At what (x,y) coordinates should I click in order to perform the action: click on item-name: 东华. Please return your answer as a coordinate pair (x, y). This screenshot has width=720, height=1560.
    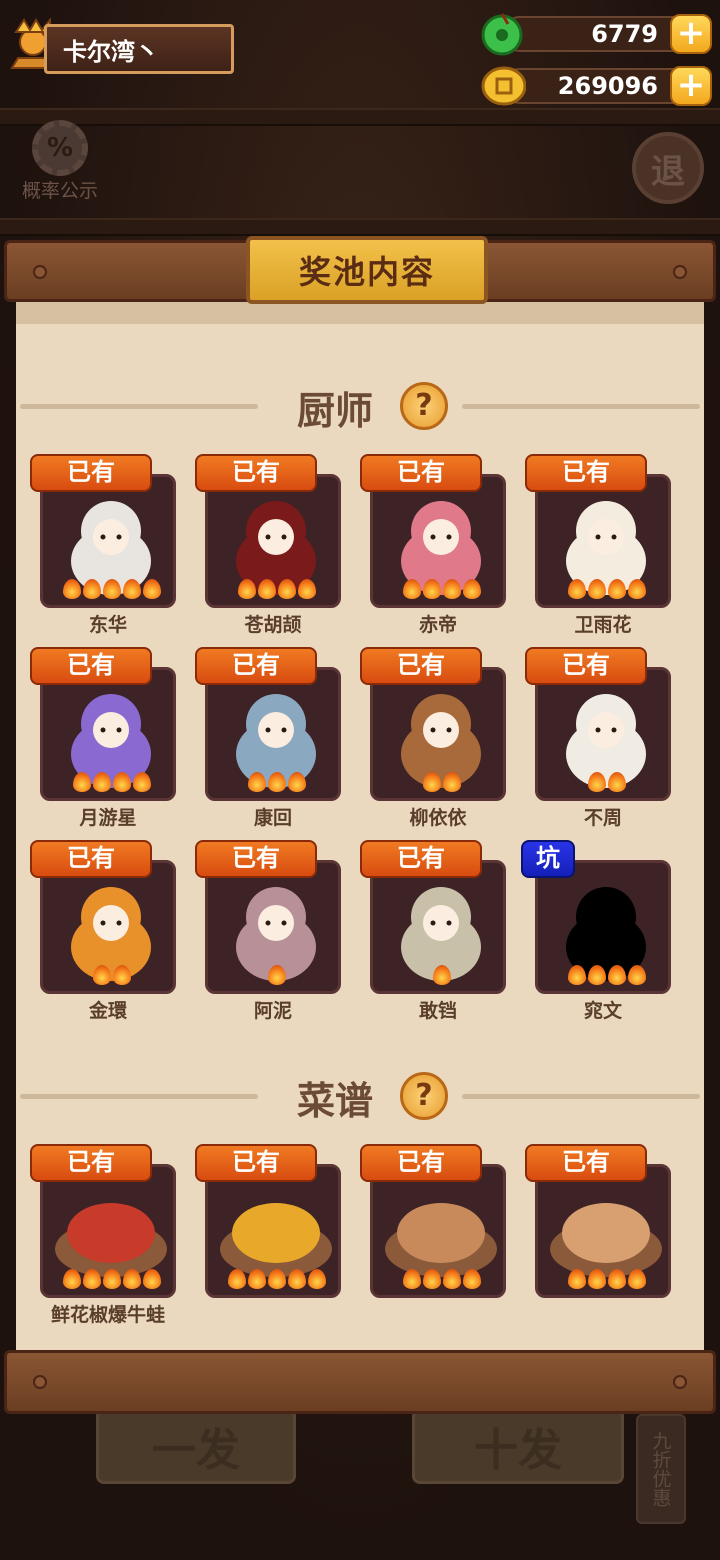
    Looking at the image, I should click on (107, 625).